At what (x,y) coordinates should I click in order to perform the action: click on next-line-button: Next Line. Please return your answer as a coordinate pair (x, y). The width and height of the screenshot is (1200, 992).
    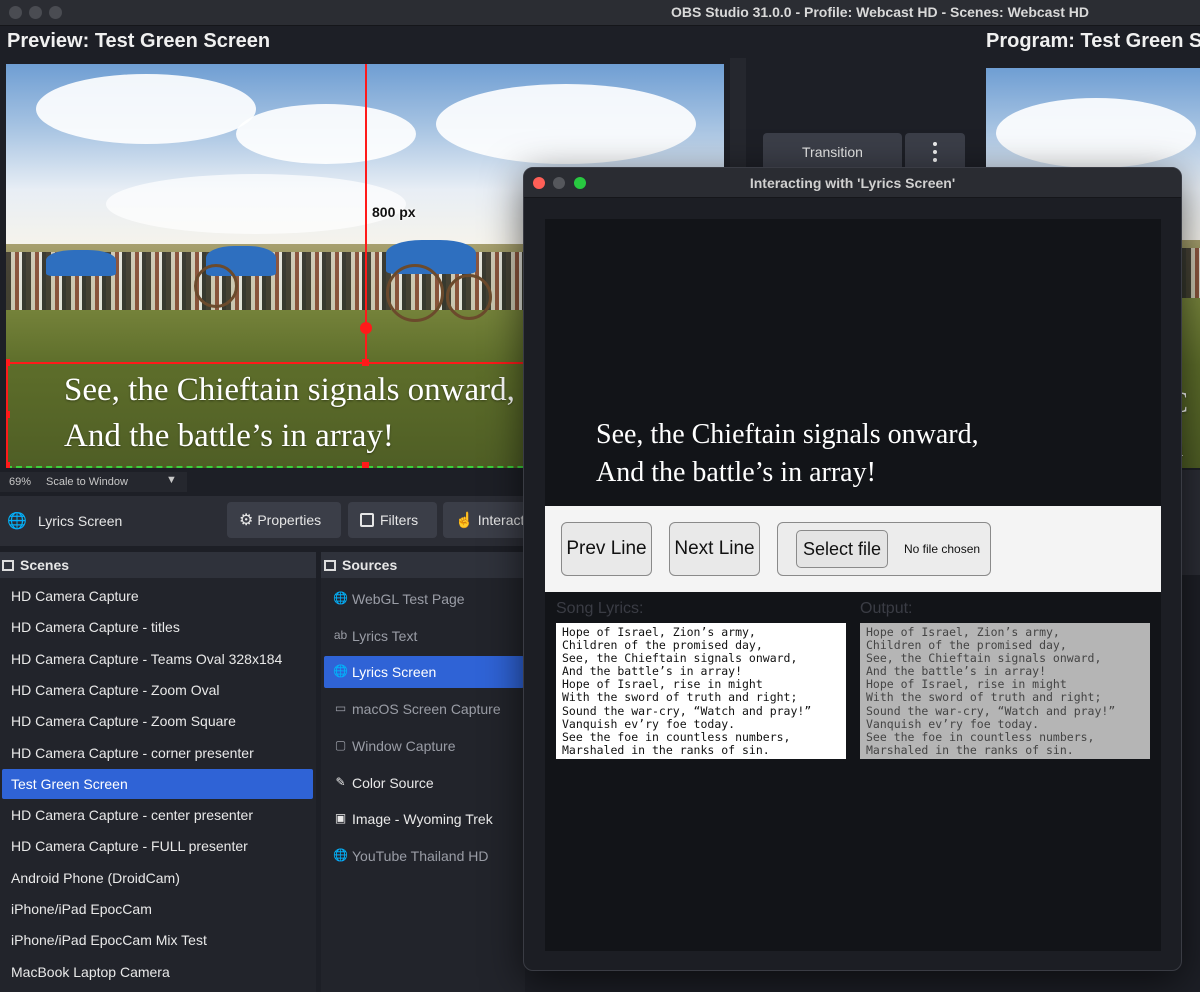
    Looking at the image, I should click on (714, 549).